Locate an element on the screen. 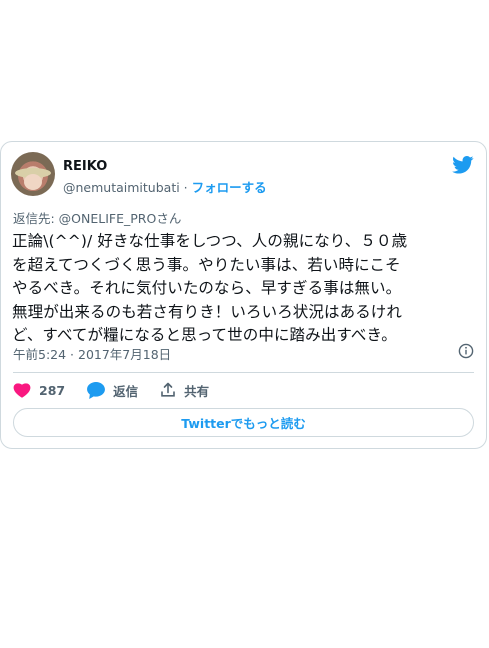 The image size is (489, 648). like-button: 287 is located at coordinates (39, 390).